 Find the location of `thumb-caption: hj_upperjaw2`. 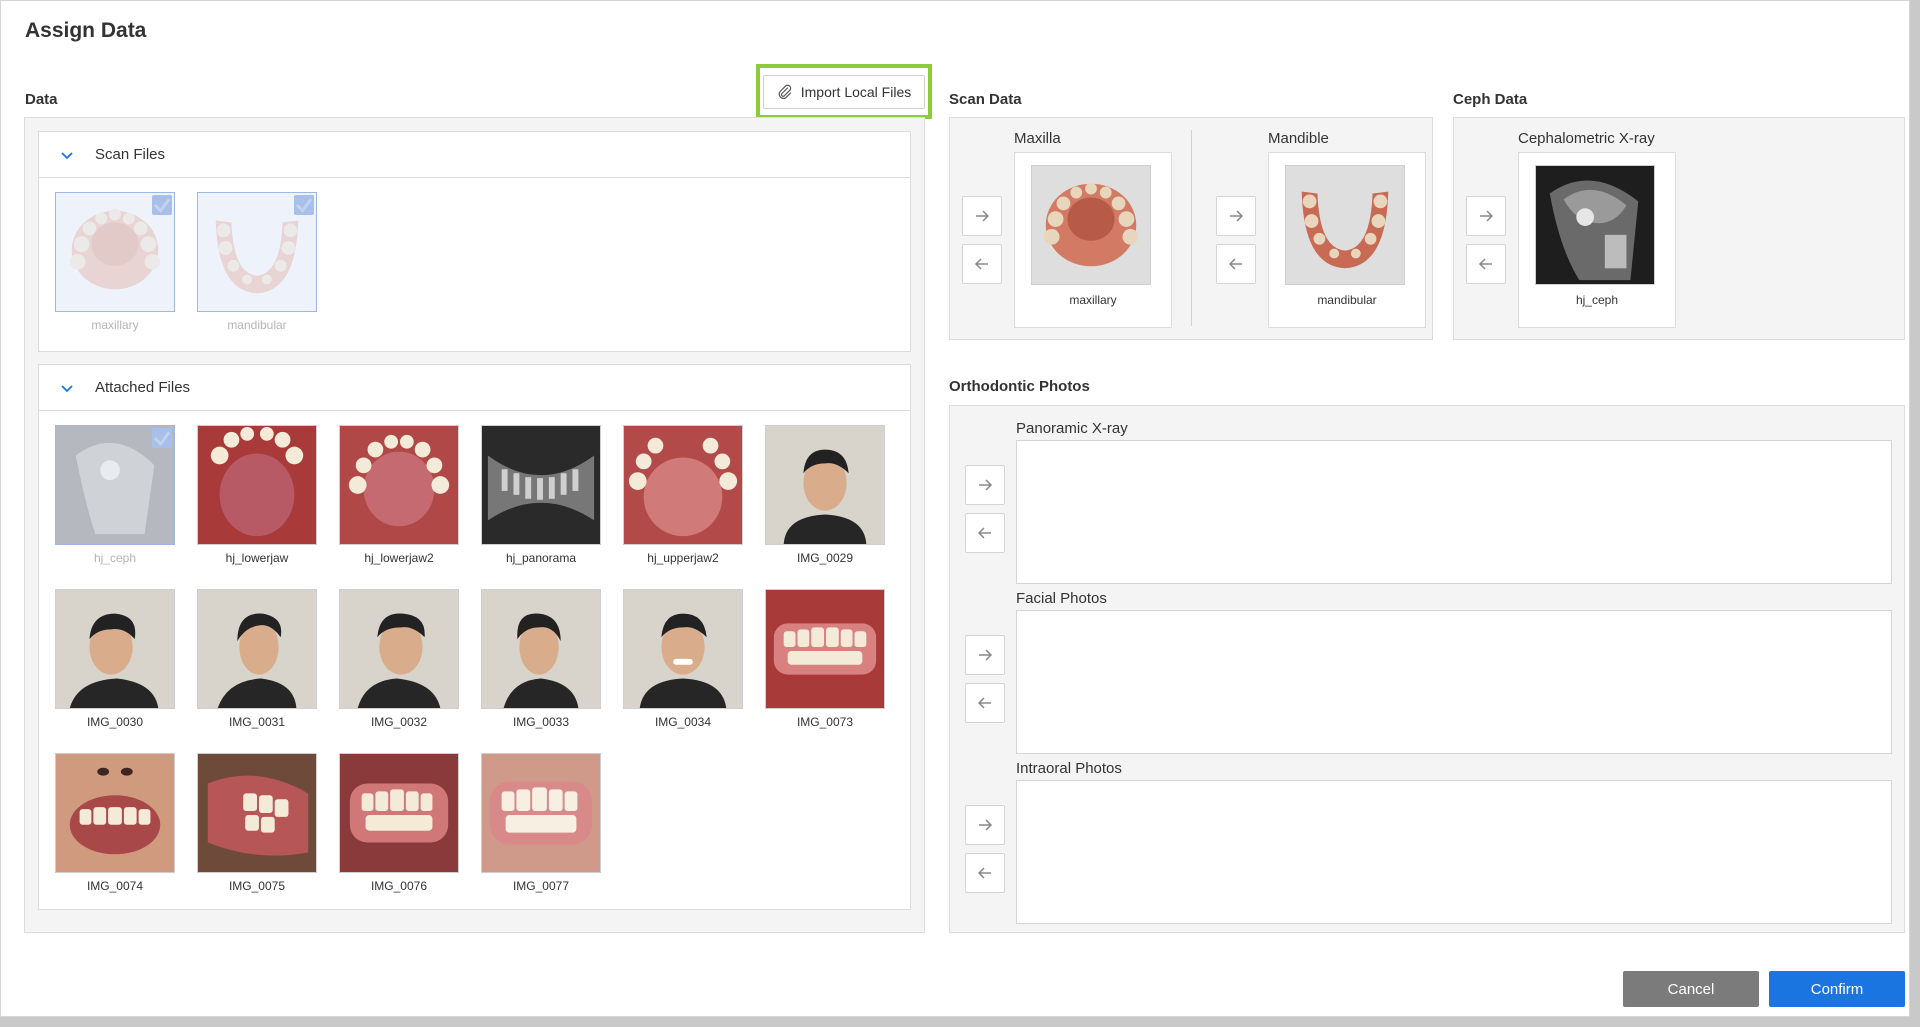

thumb-caption: hj_upperjaw2 is located at coordinates (683, 558).